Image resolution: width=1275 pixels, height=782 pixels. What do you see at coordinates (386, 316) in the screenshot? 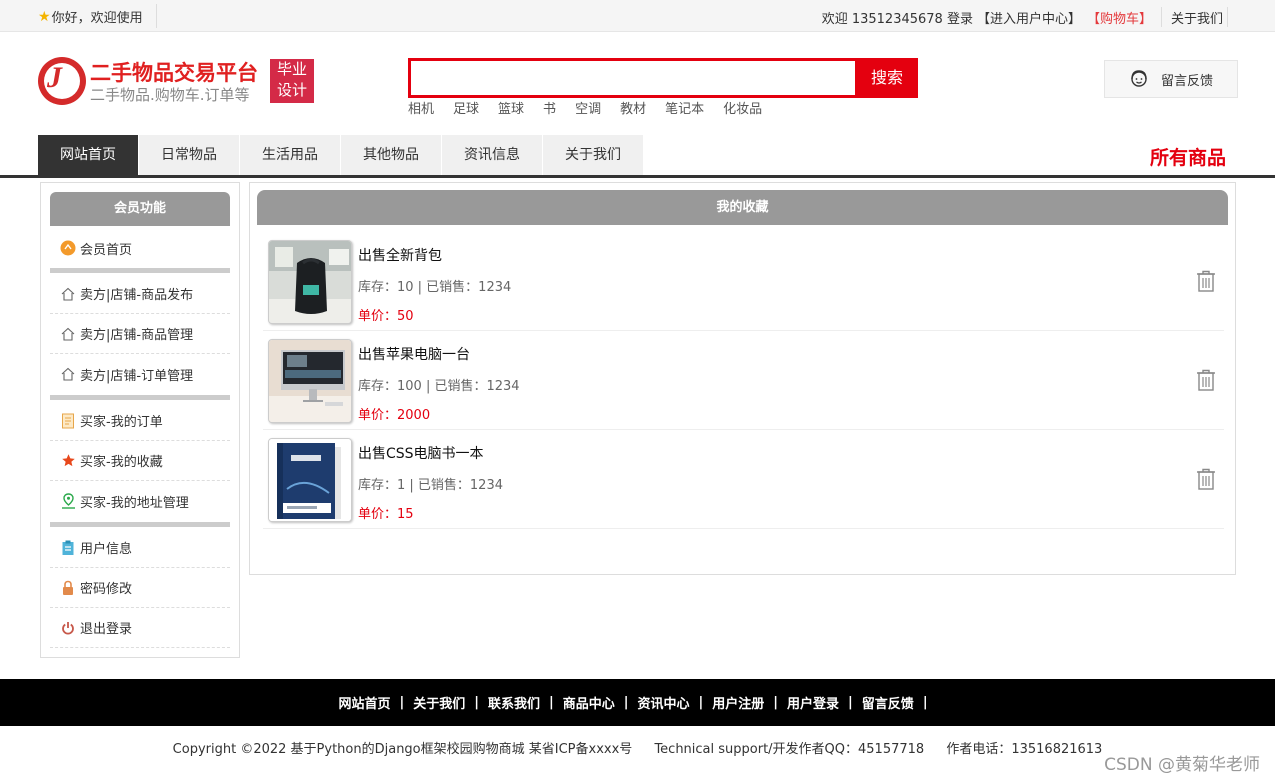
I see `product-price: 单价：50` at bounding box center [386, 316].